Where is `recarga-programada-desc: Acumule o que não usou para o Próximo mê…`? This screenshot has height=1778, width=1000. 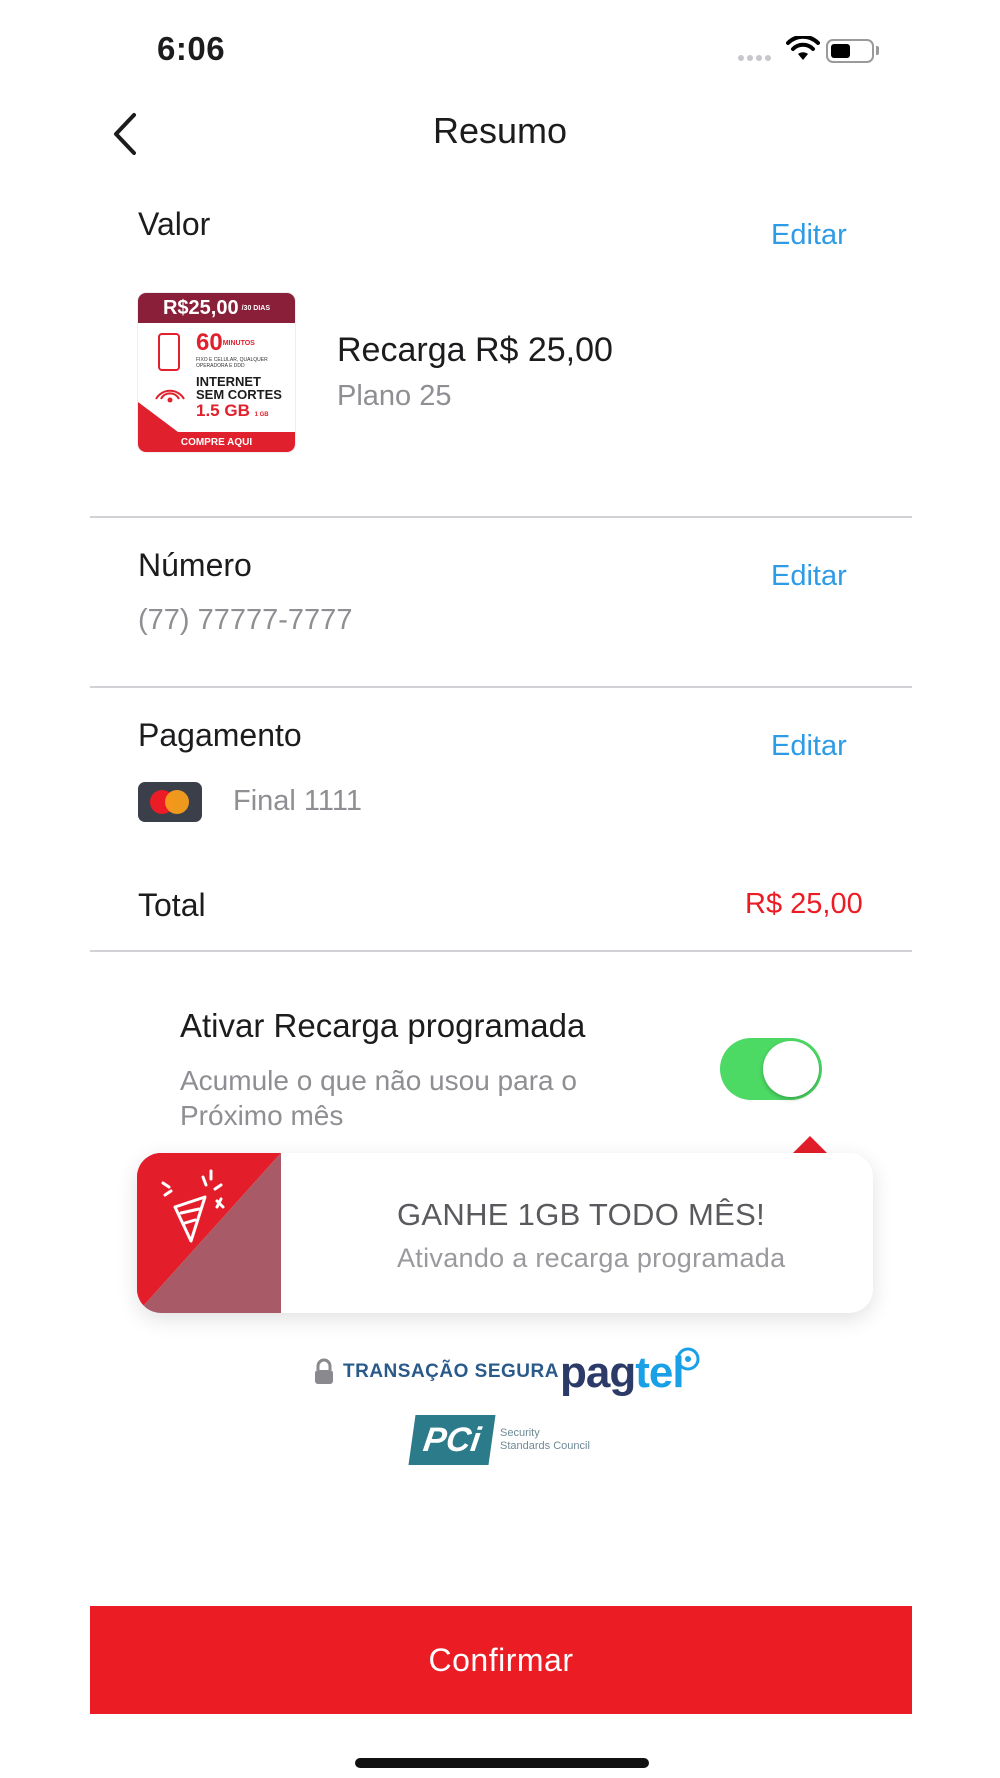
recarga-programada-desc: Acumule o que não usou para o Próximo mê… is located at coordinates (378, 1098).